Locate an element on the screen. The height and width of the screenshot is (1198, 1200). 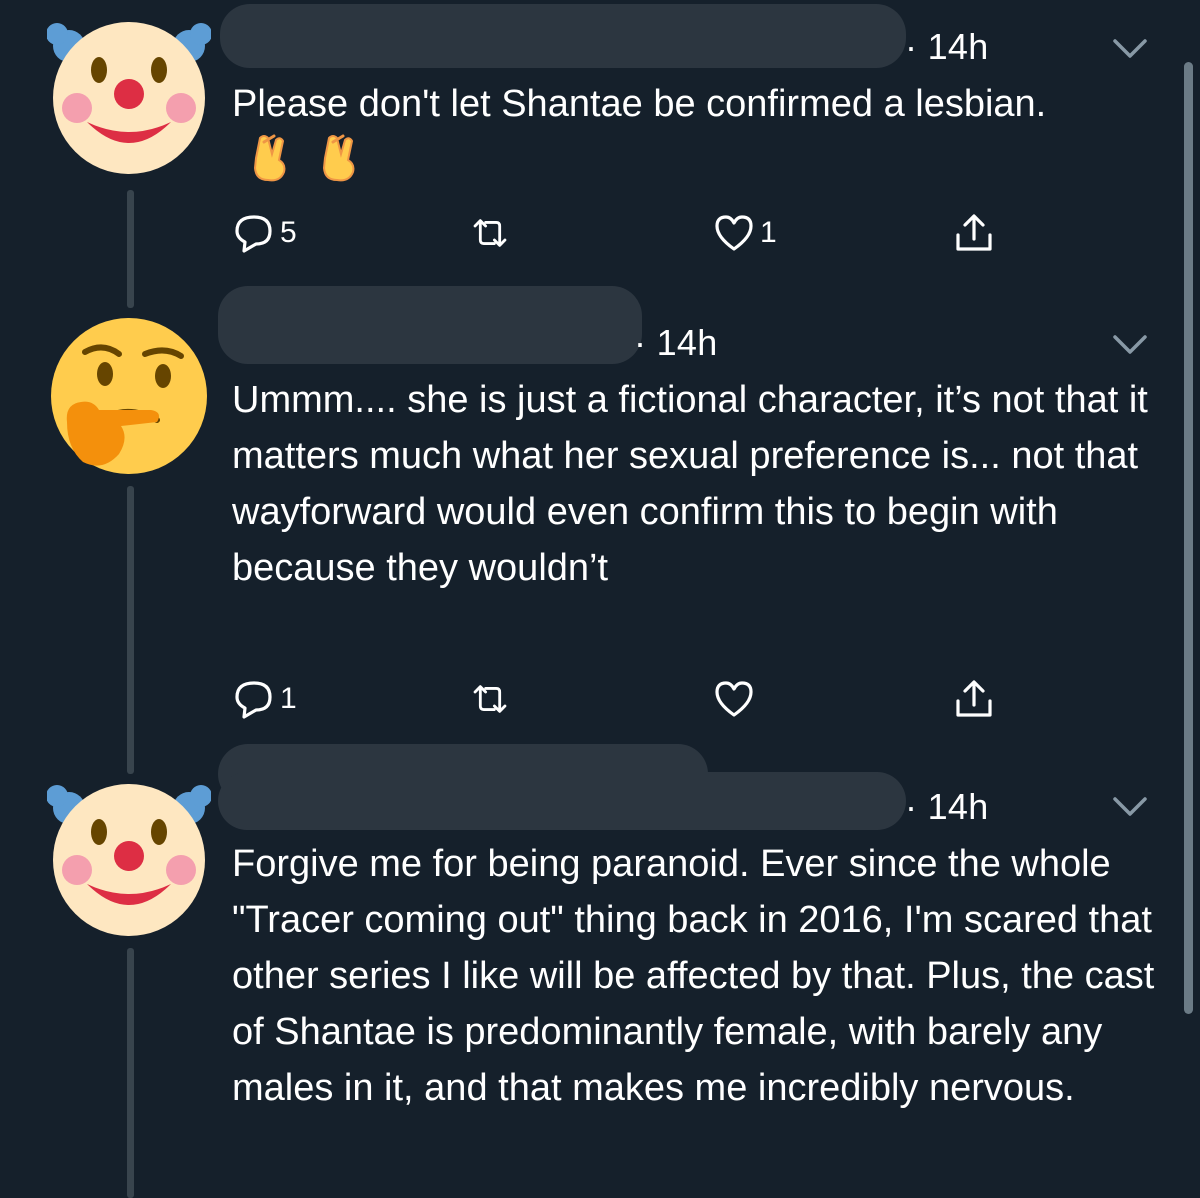
reply-button: 5 is located at coordinates (264, 233).